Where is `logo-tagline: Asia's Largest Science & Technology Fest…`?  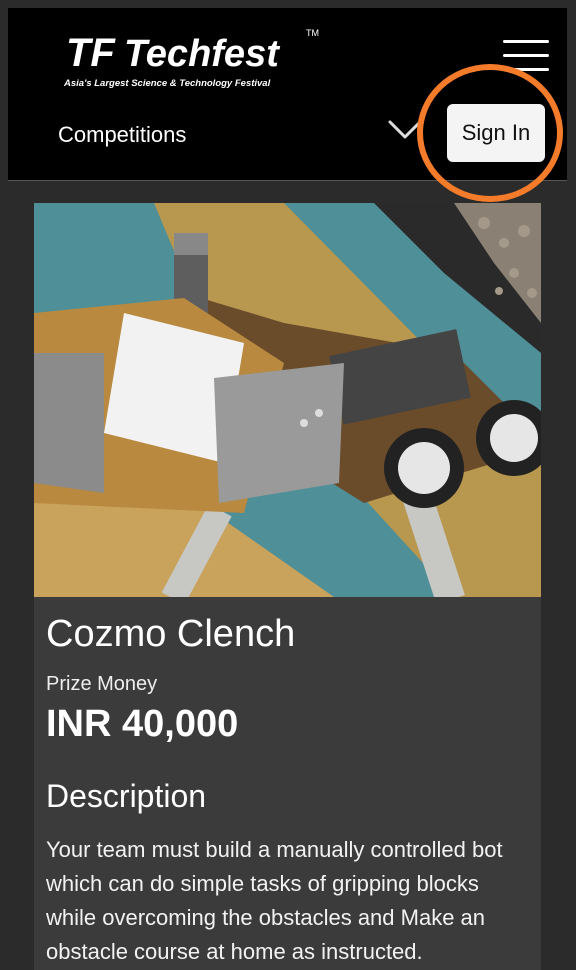 logo-tagline: Asia's Largest Science & Technology Fest… is located at coordinates (167, 83).